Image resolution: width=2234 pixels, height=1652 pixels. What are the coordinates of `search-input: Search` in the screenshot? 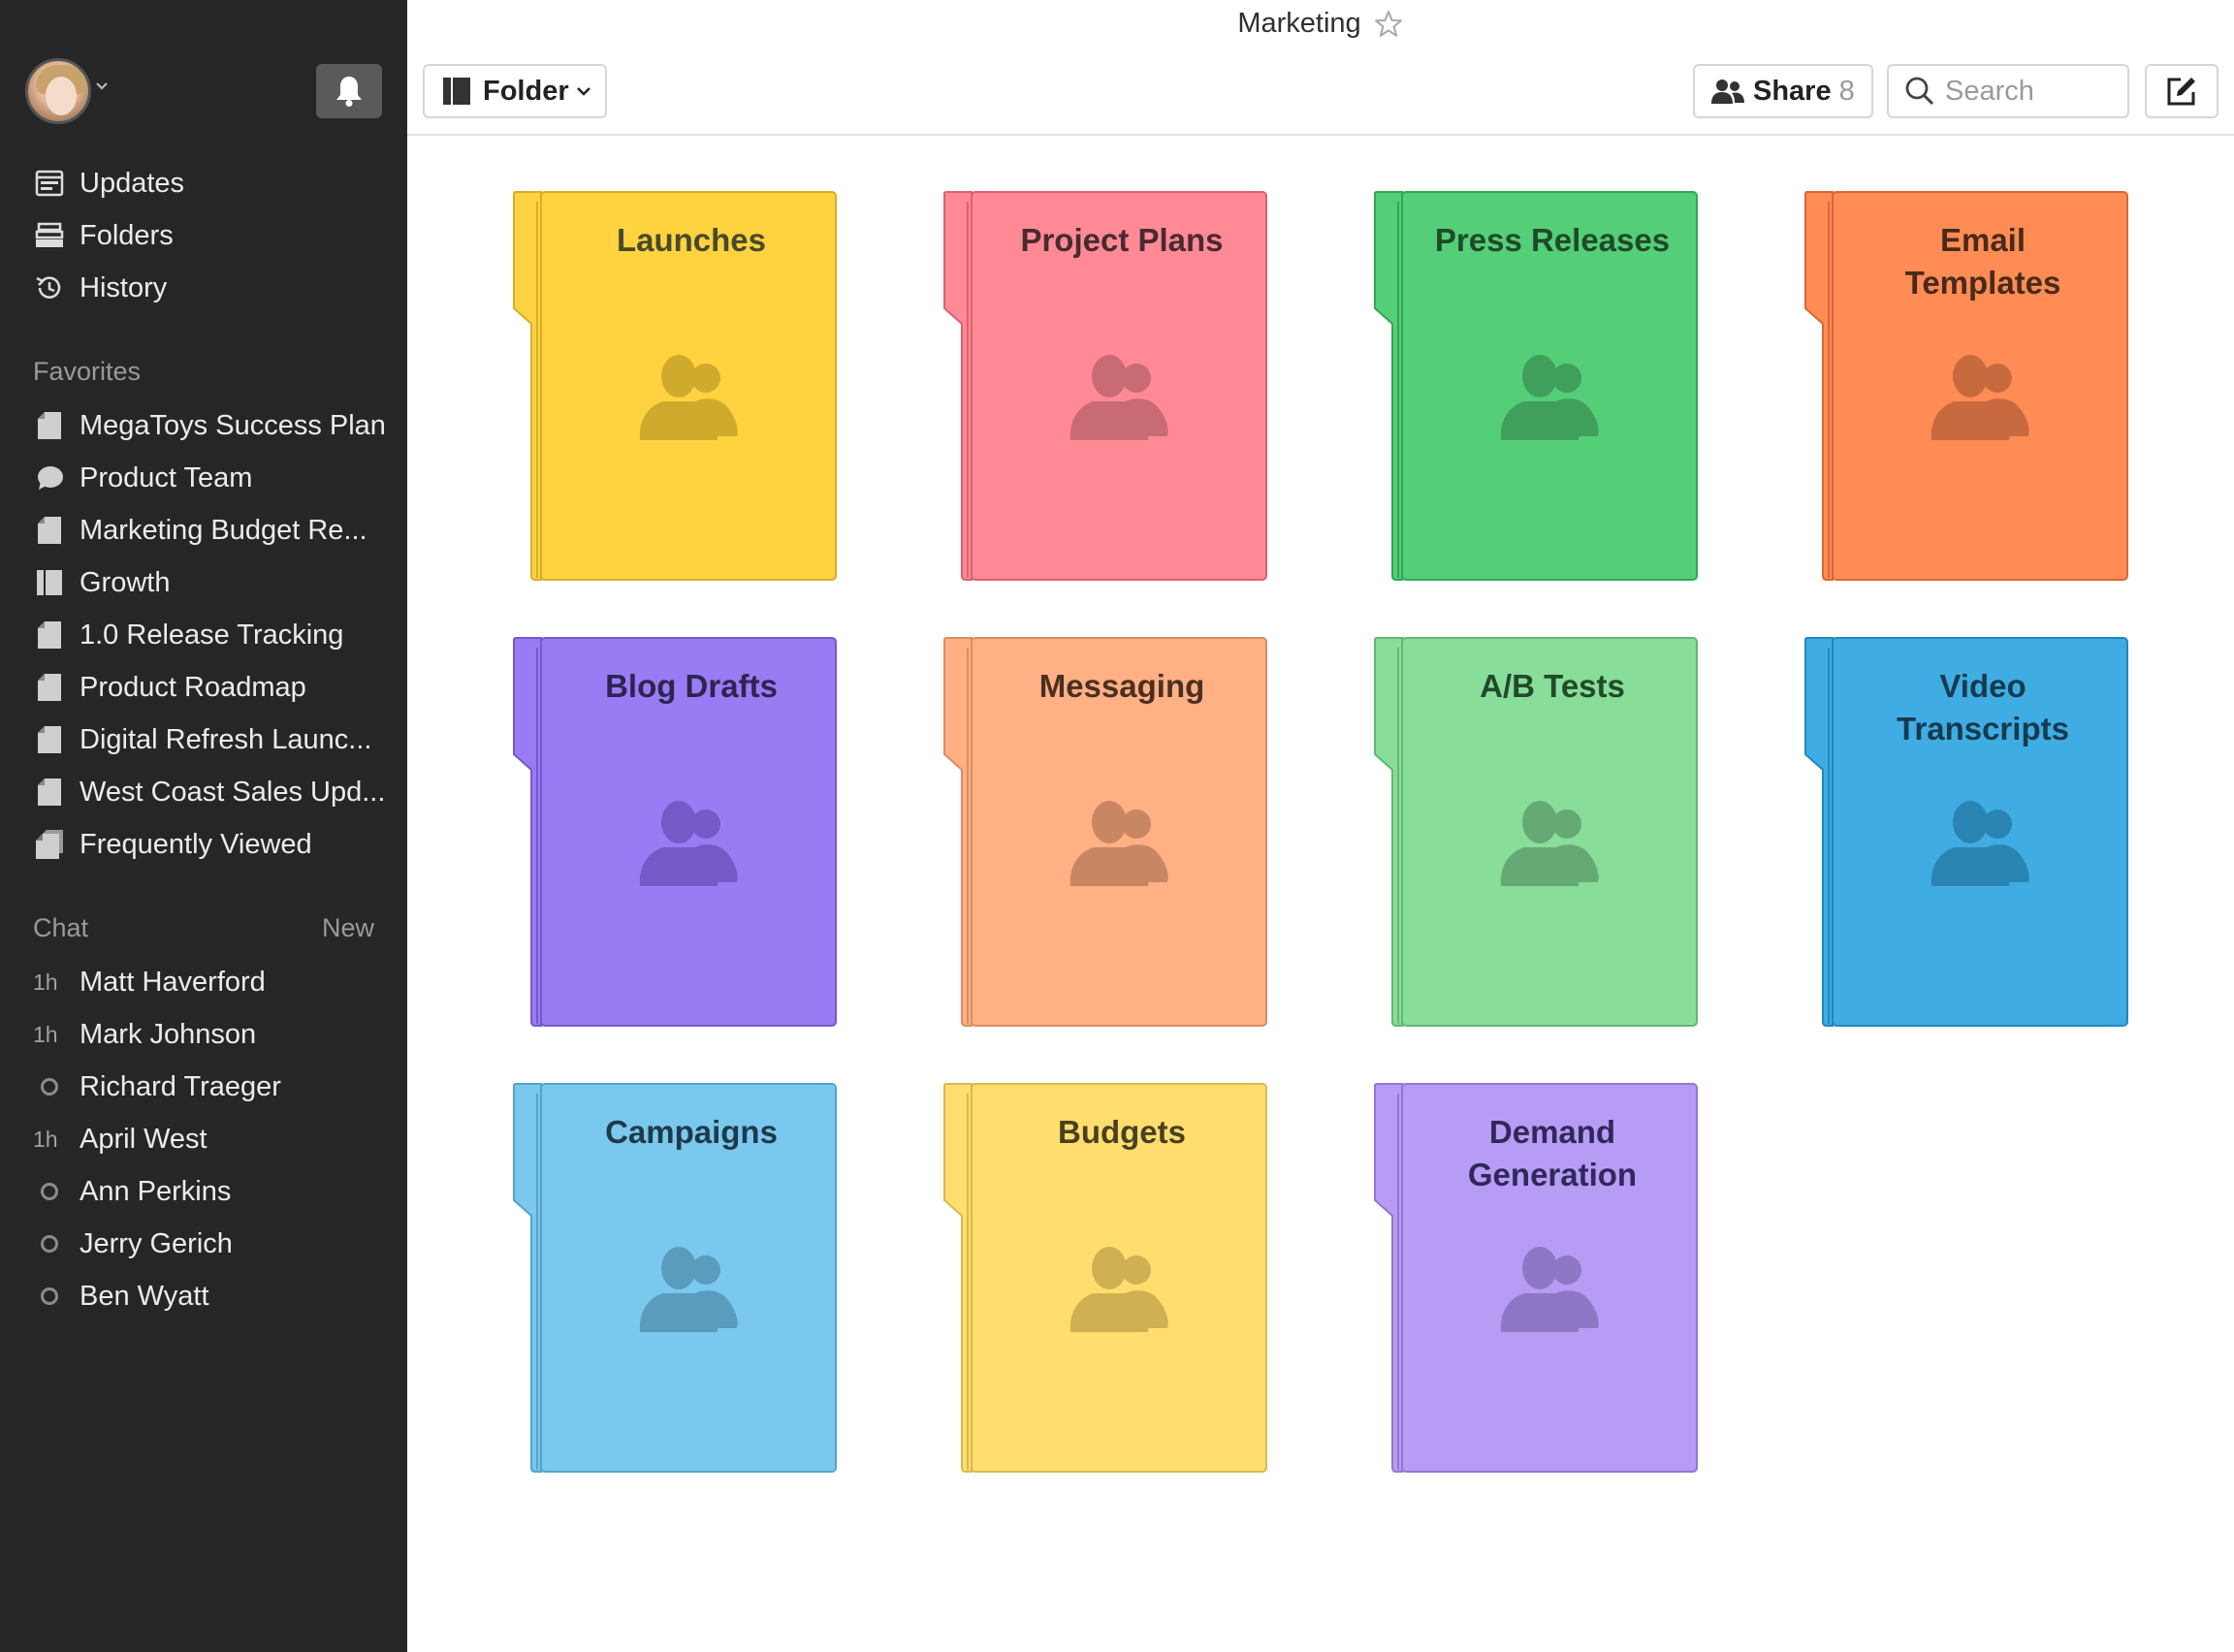 It's located at (2008, 91).